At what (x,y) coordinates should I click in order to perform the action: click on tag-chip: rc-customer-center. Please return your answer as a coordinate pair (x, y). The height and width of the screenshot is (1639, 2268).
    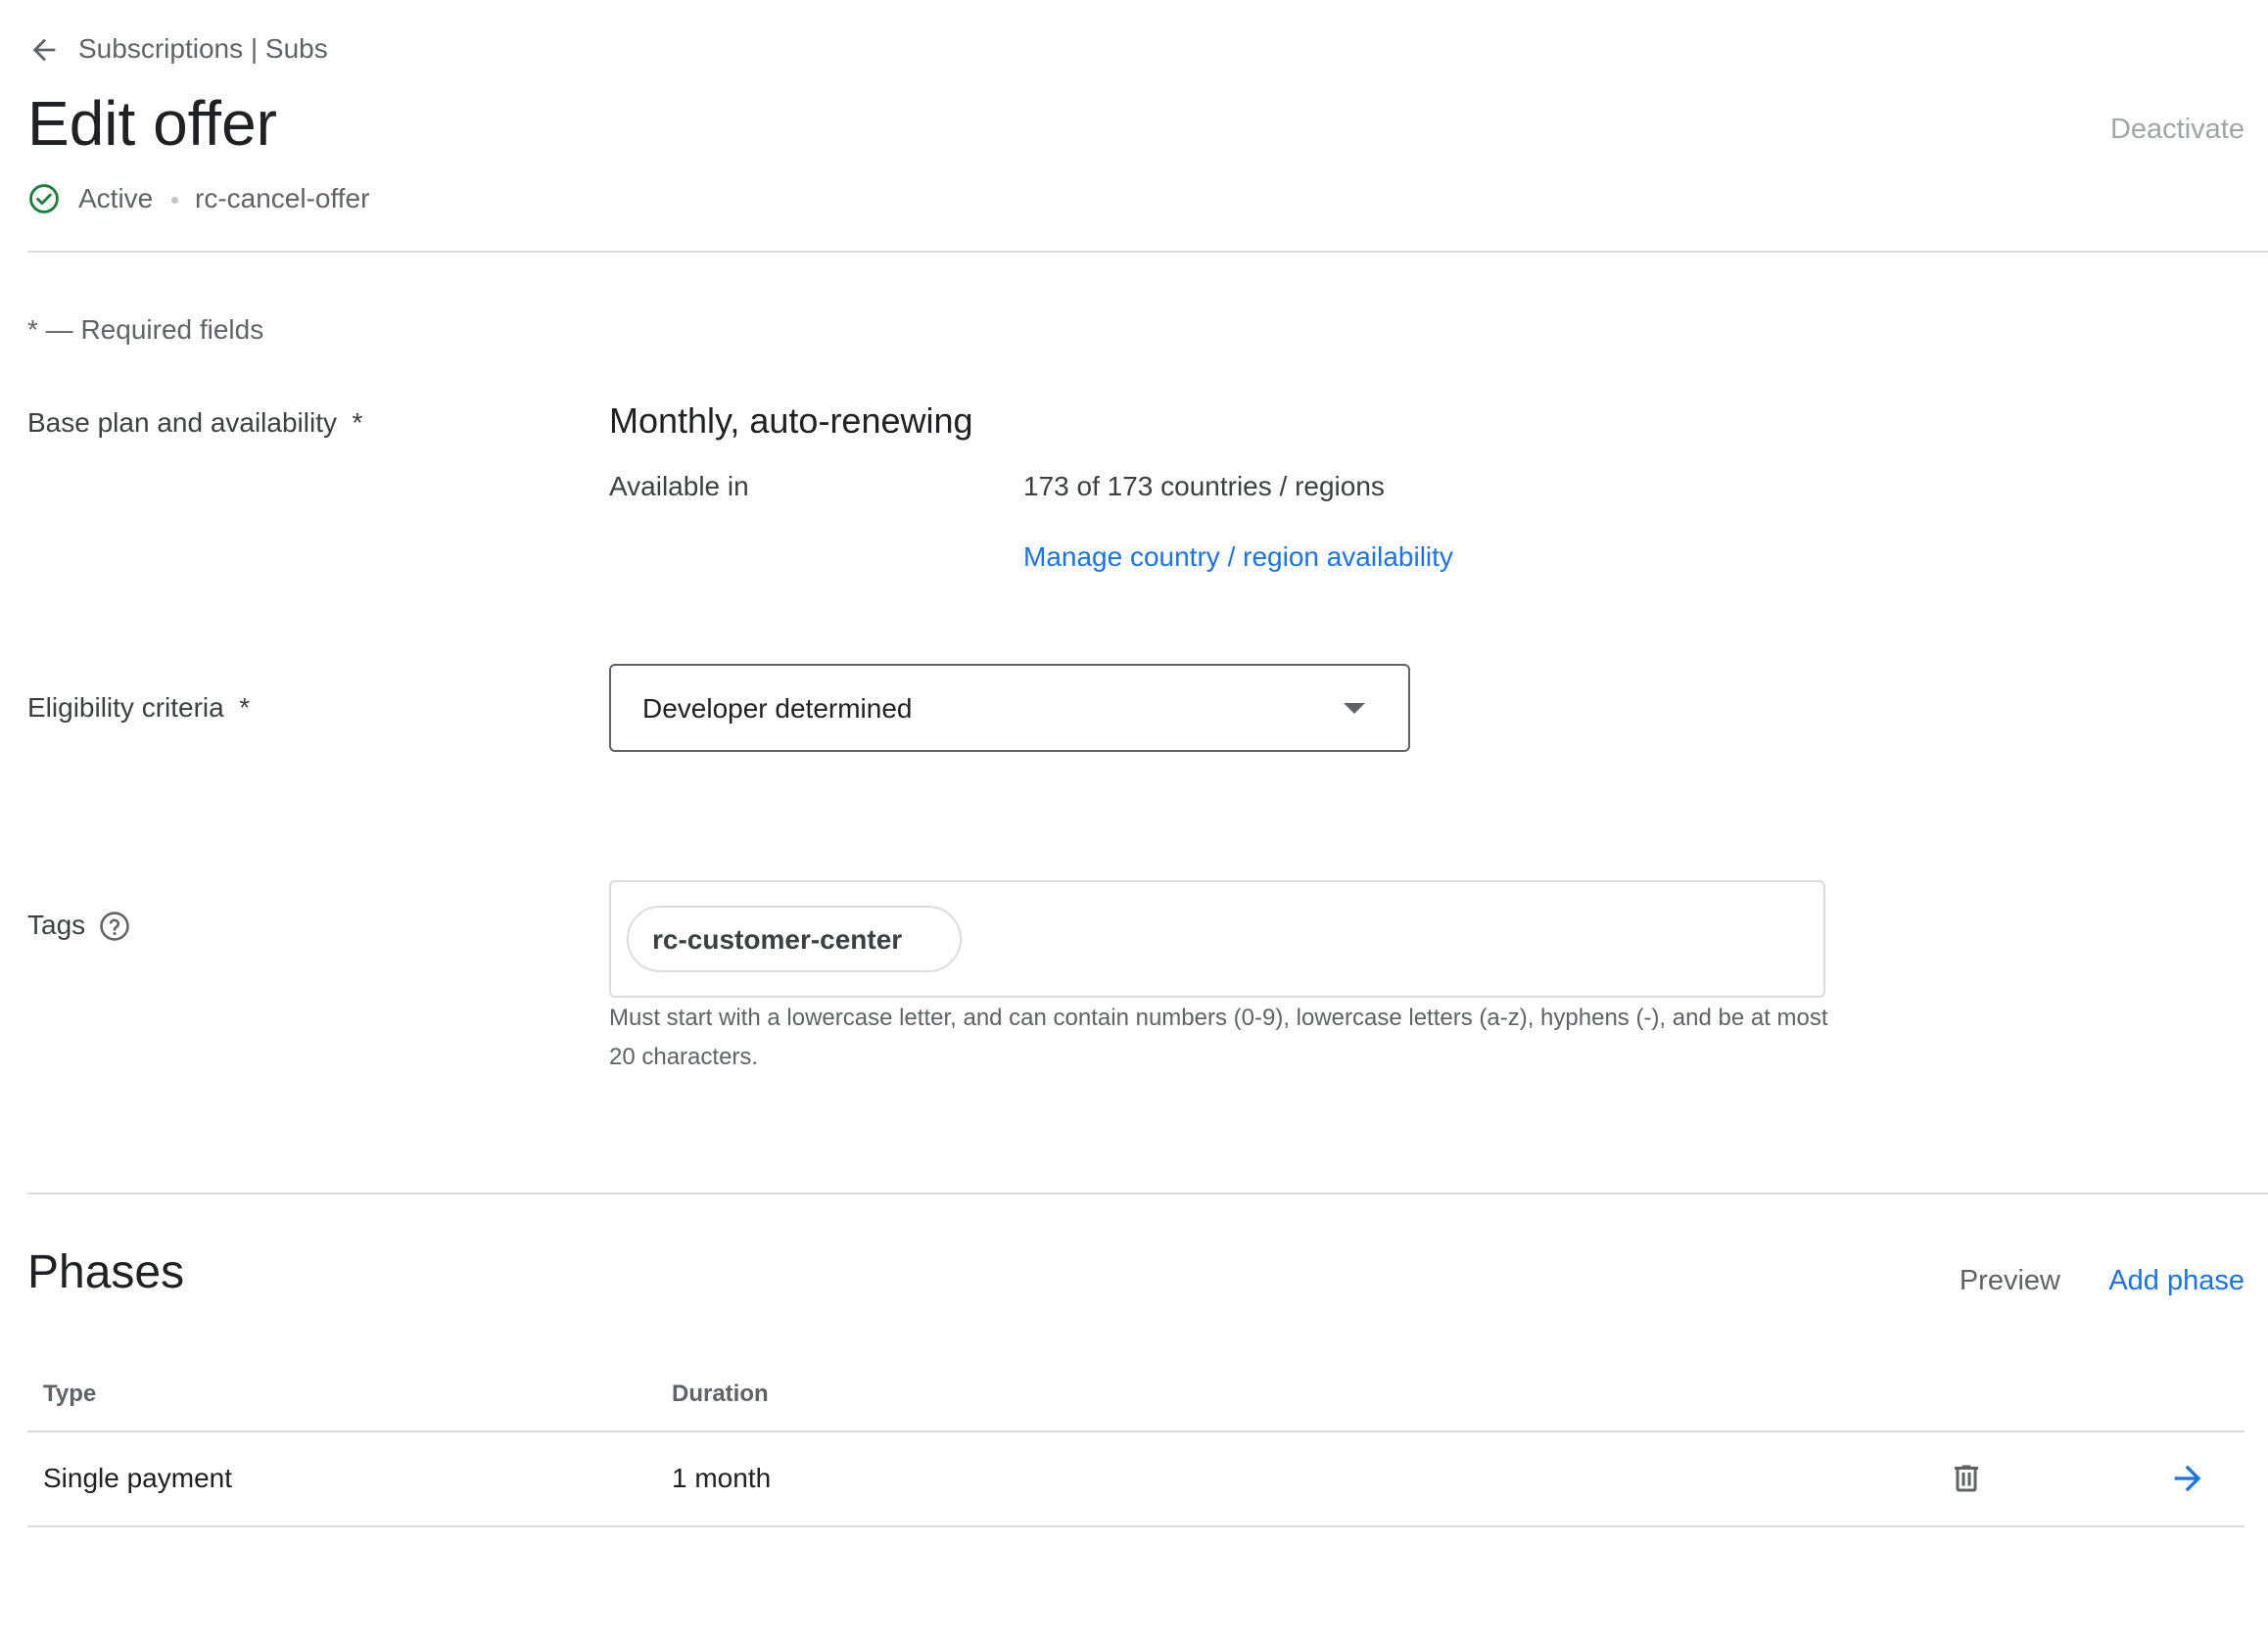
    Looking at the image, I should click on (794, 939).